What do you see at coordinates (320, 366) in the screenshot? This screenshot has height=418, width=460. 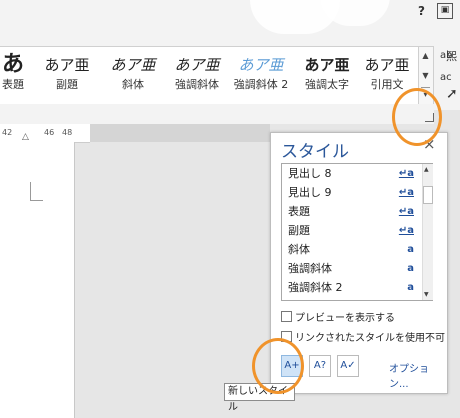 I see `style-inspector-button: A?` at bounding box center [320, 366].